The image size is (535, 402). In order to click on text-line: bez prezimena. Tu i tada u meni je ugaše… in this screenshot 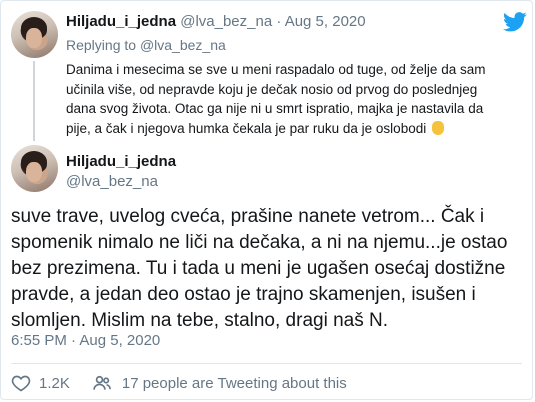, I will do `click(258, 268)`.